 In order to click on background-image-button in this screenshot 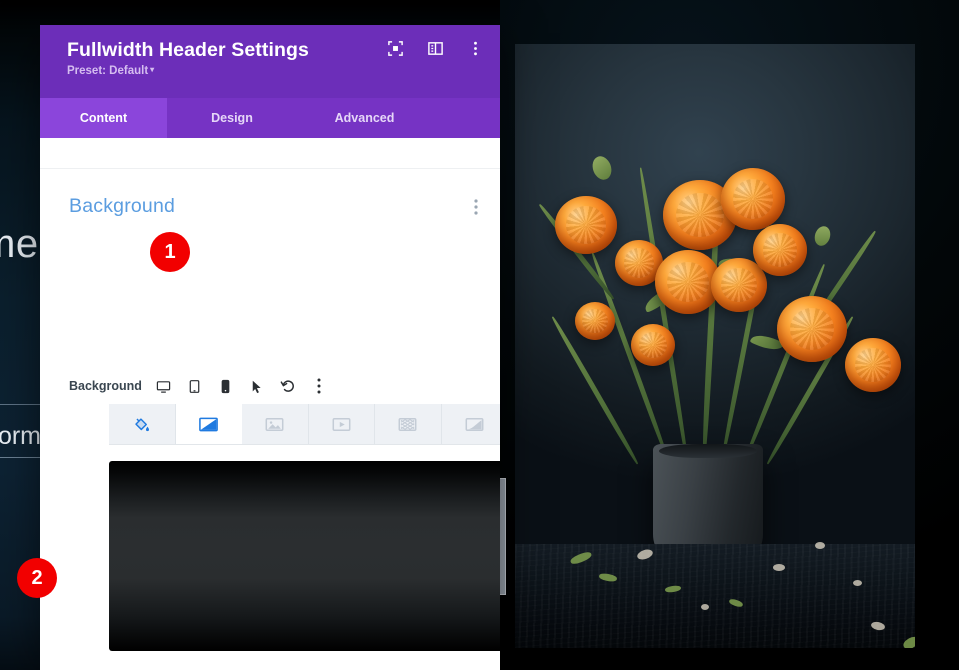, I will do `click(275, 424)`.